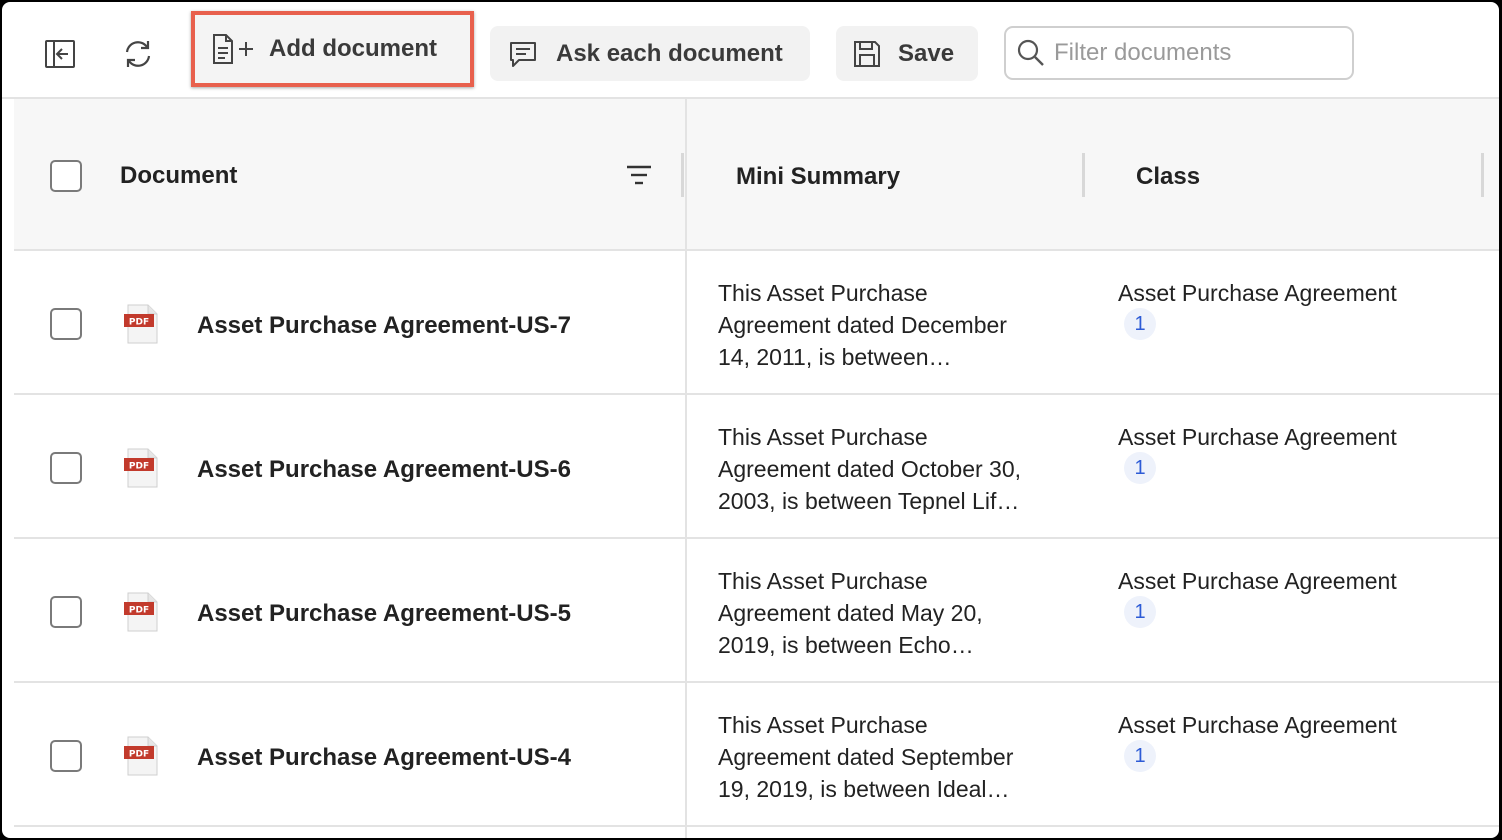 This screenshot has height=840, width=1502. What do you see at coordinates (384, 758) in the screenshot?
I see `document-name: Asset Purchase Agreement-US-4` at bounding box center [384, 758].